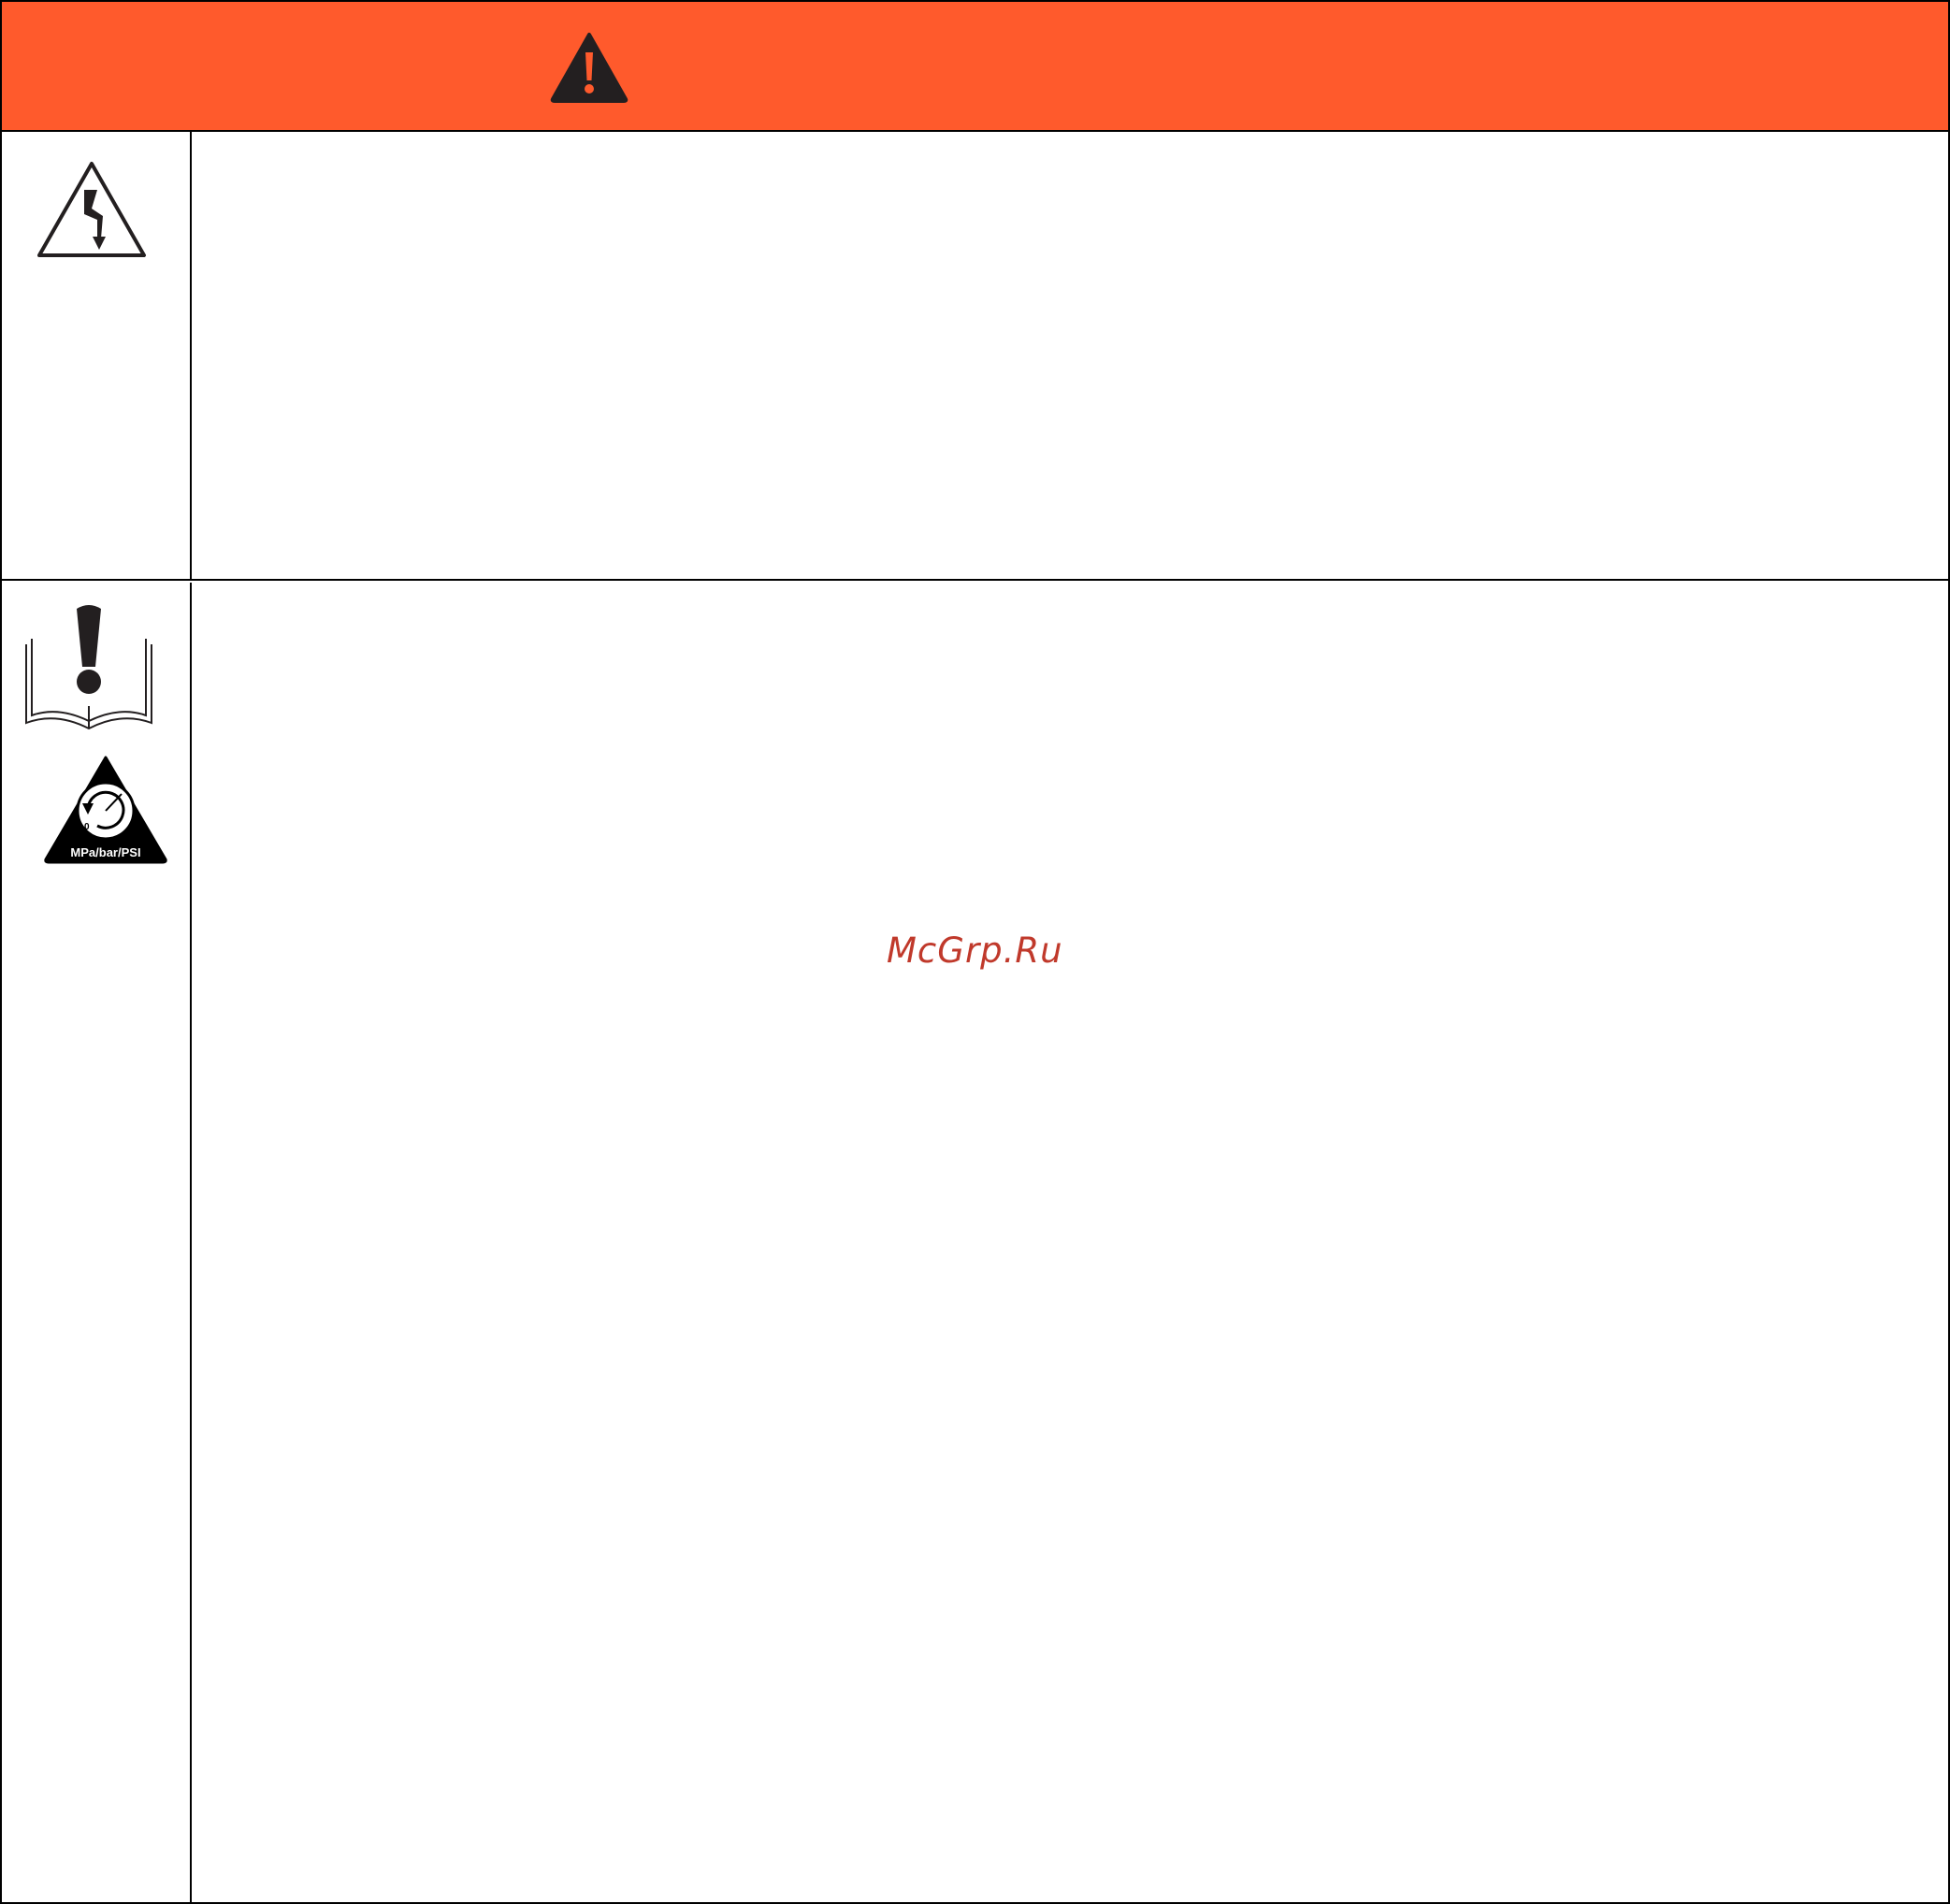 The image size is (1950, 1904). Describe the element at coordinates (97, 355) in the screenshot. I see `electric-icon-cell` at that location.